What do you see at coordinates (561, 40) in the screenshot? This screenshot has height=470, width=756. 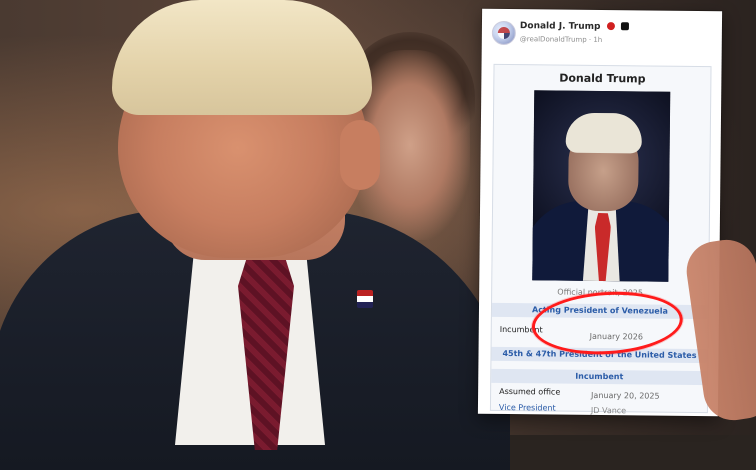 I see `author-handle-time: @realDonaldTrump · 1h` at bounding box center [561, 40].